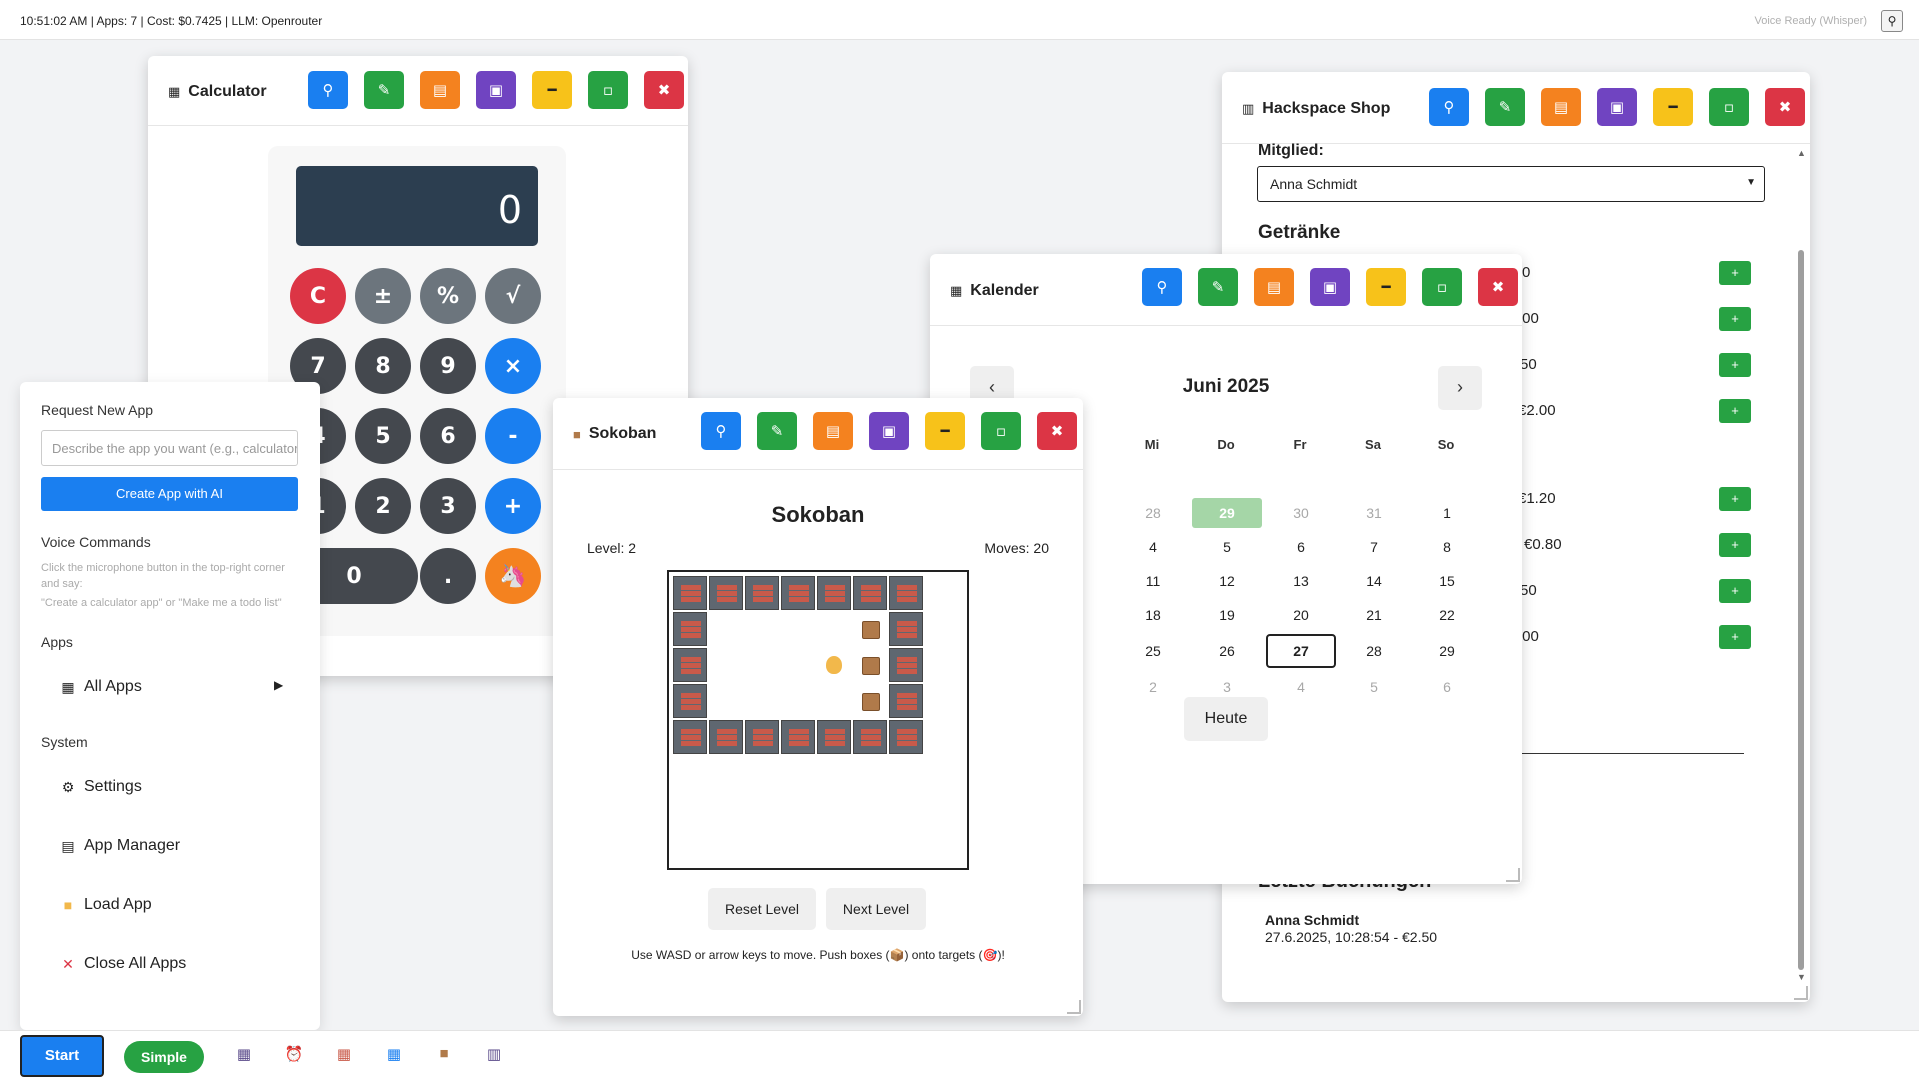 The height and width of the screenshot is (1079, 1919). What do you see at coordinates (1374, 581) in the screenshot?
I see `calendar-day: 14` at bounding box center [1374, 581].